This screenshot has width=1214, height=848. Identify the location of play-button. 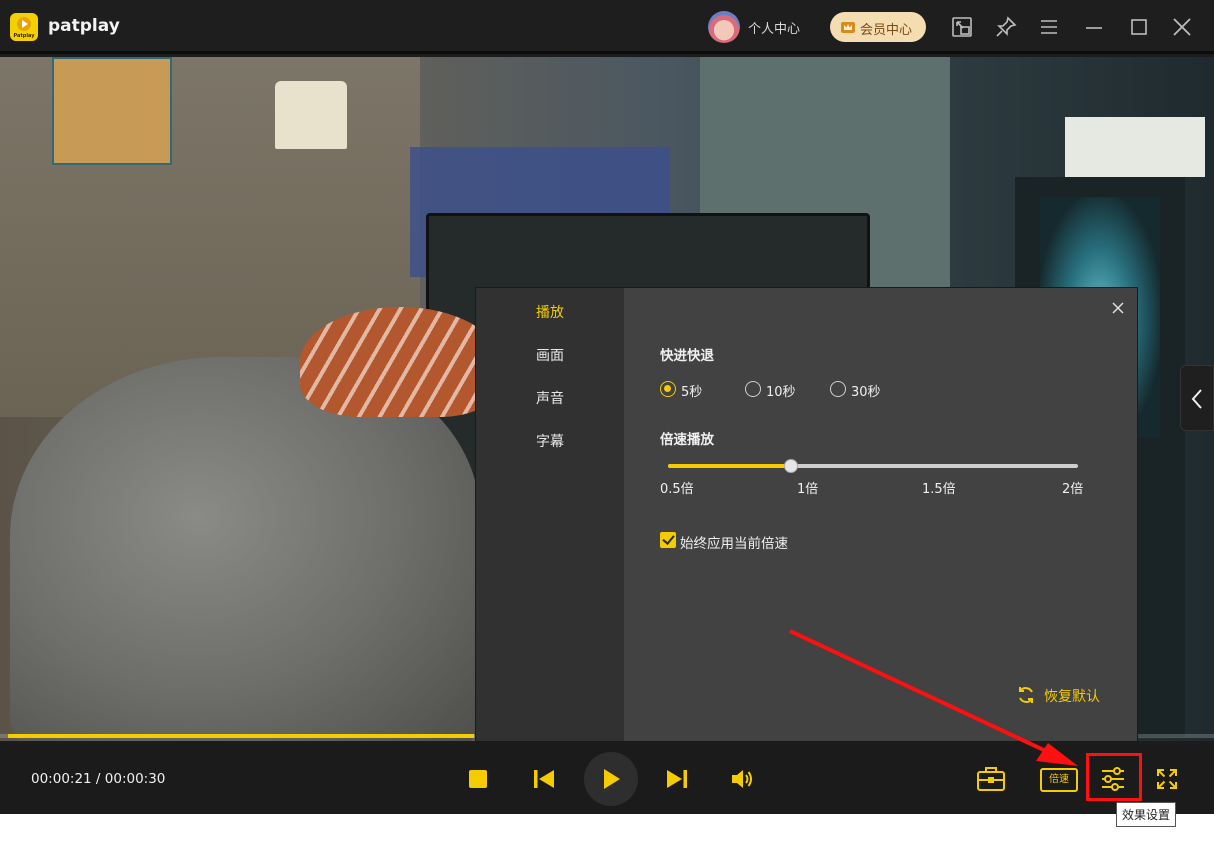
(611, 779).